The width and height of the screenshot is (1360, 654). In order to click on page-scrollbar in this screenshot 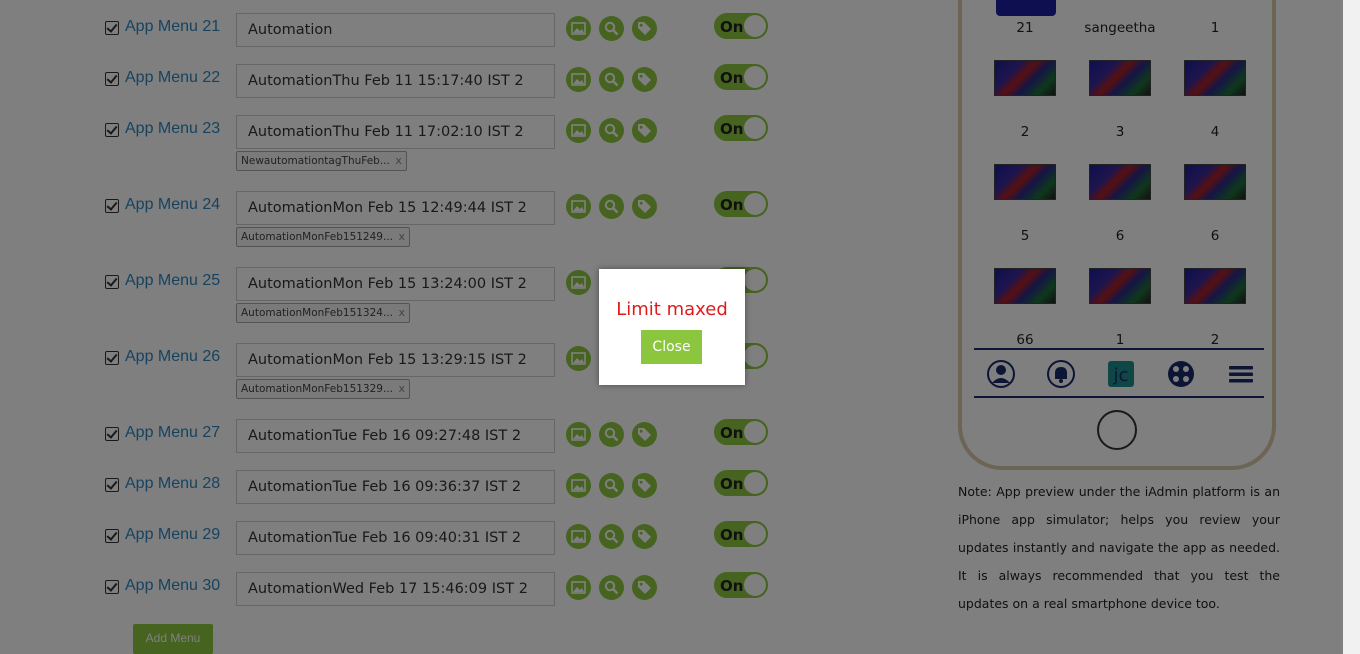, I will do `click(1351, 327)`.